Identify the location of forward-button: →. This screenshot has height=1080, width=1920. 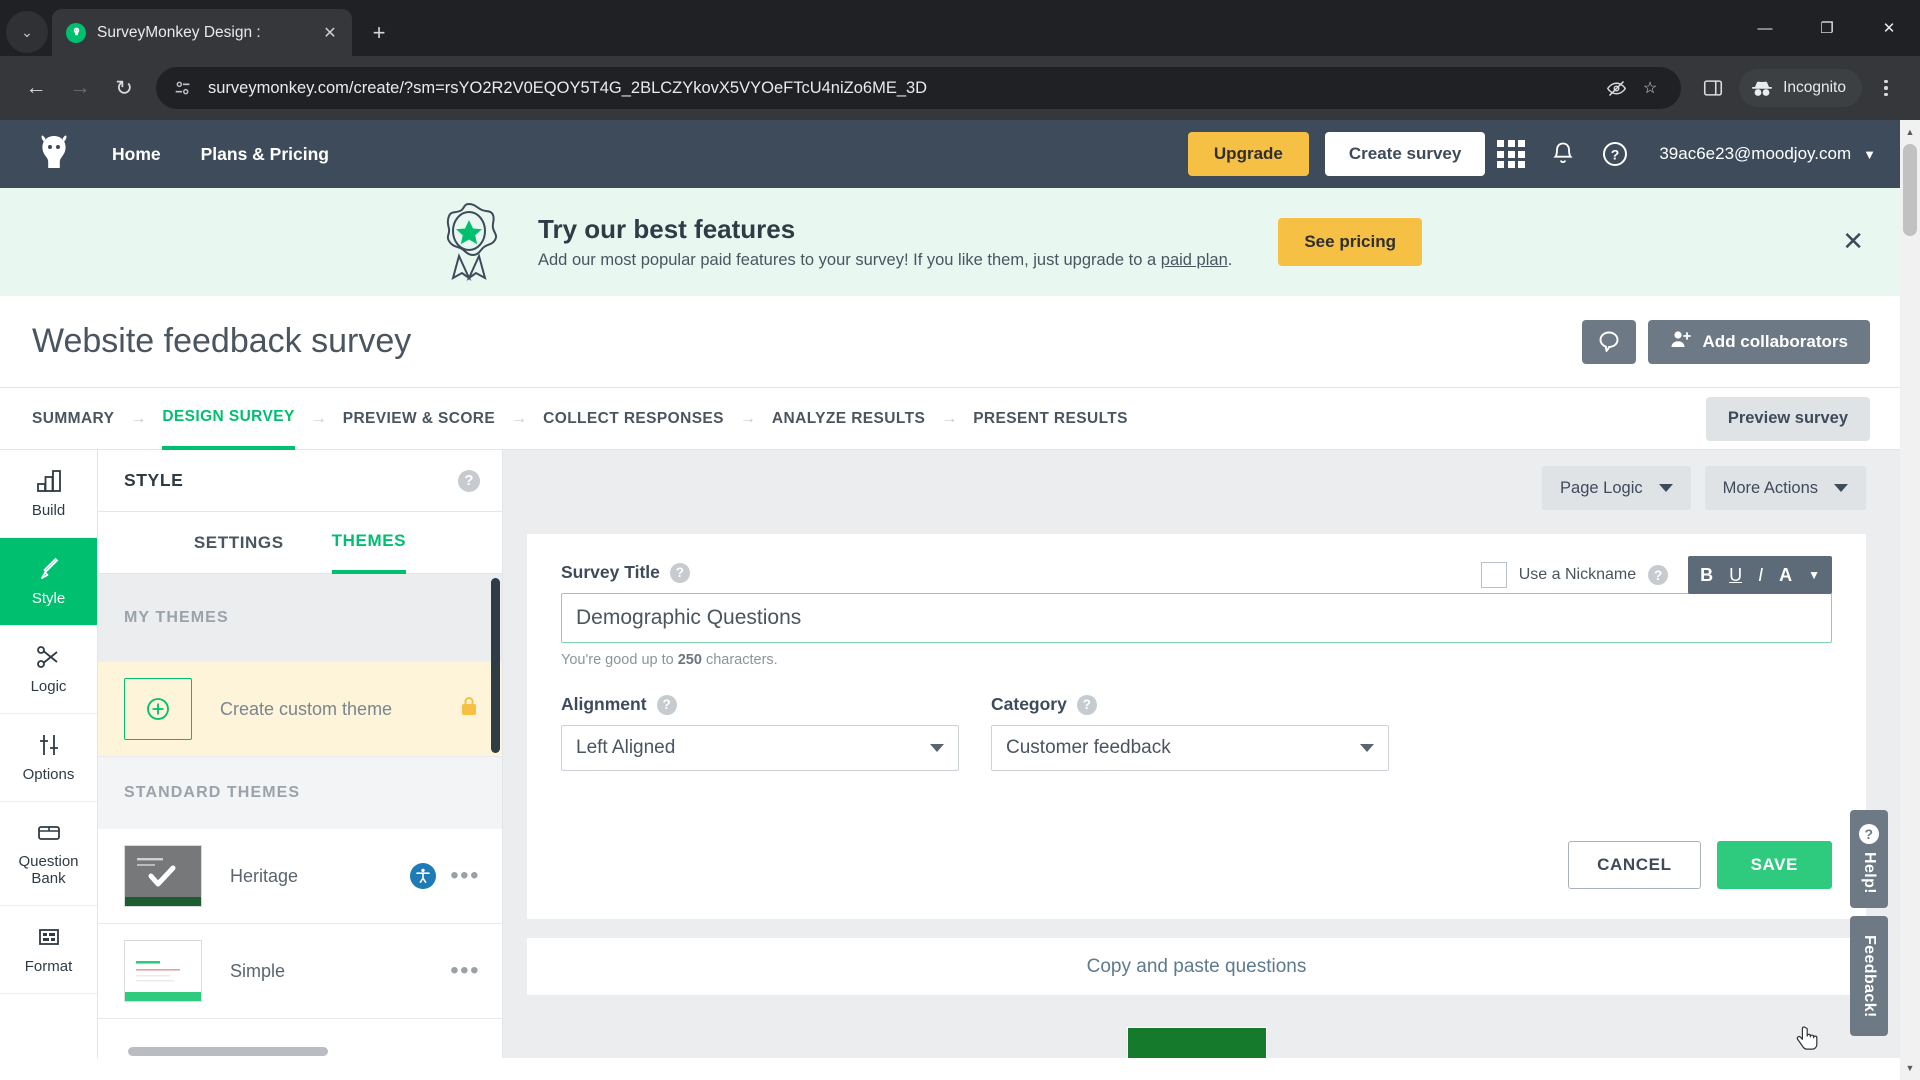
(80, 88).